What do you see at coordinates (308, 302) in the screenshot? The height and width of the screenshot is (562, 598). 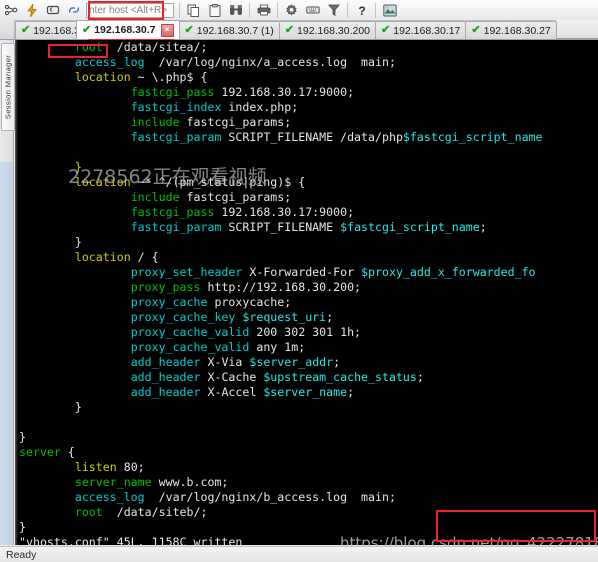 I see `terminal-line: proxy_cache proxycache;` at bounding box center [308, 302].